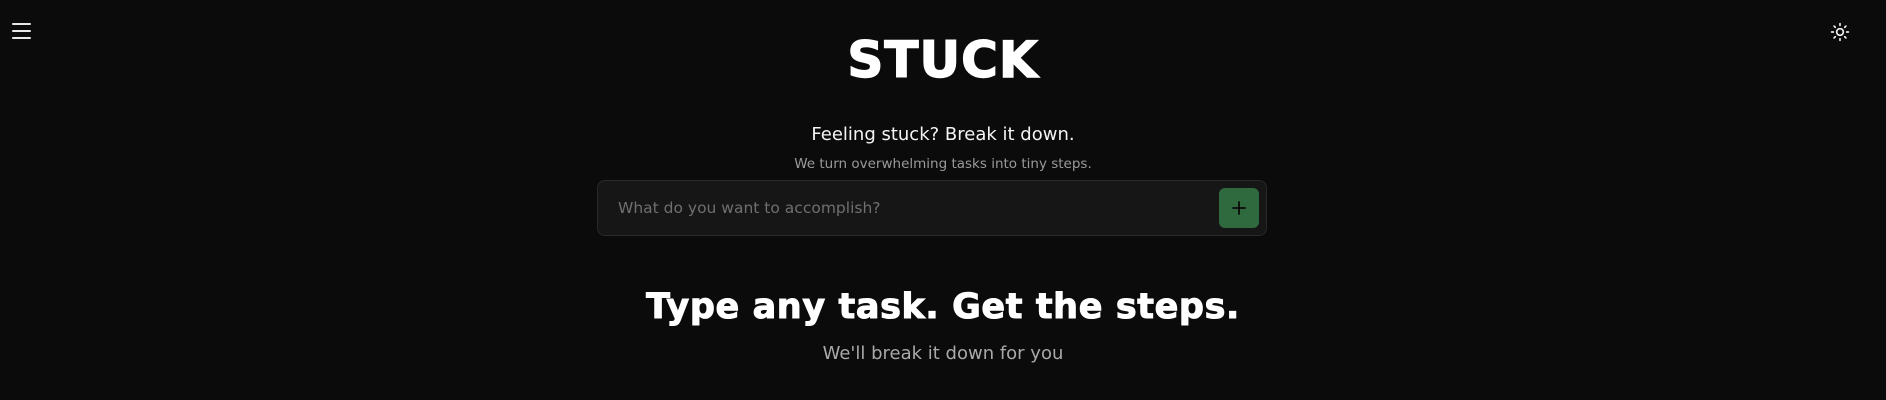 The height and width of the screenshot is (400, 1886). What do you see at coordinates (943, 134) in the screenshot?
I see `tagline: Feeling stuck? Break it down.` at bounding box center [943, 134].